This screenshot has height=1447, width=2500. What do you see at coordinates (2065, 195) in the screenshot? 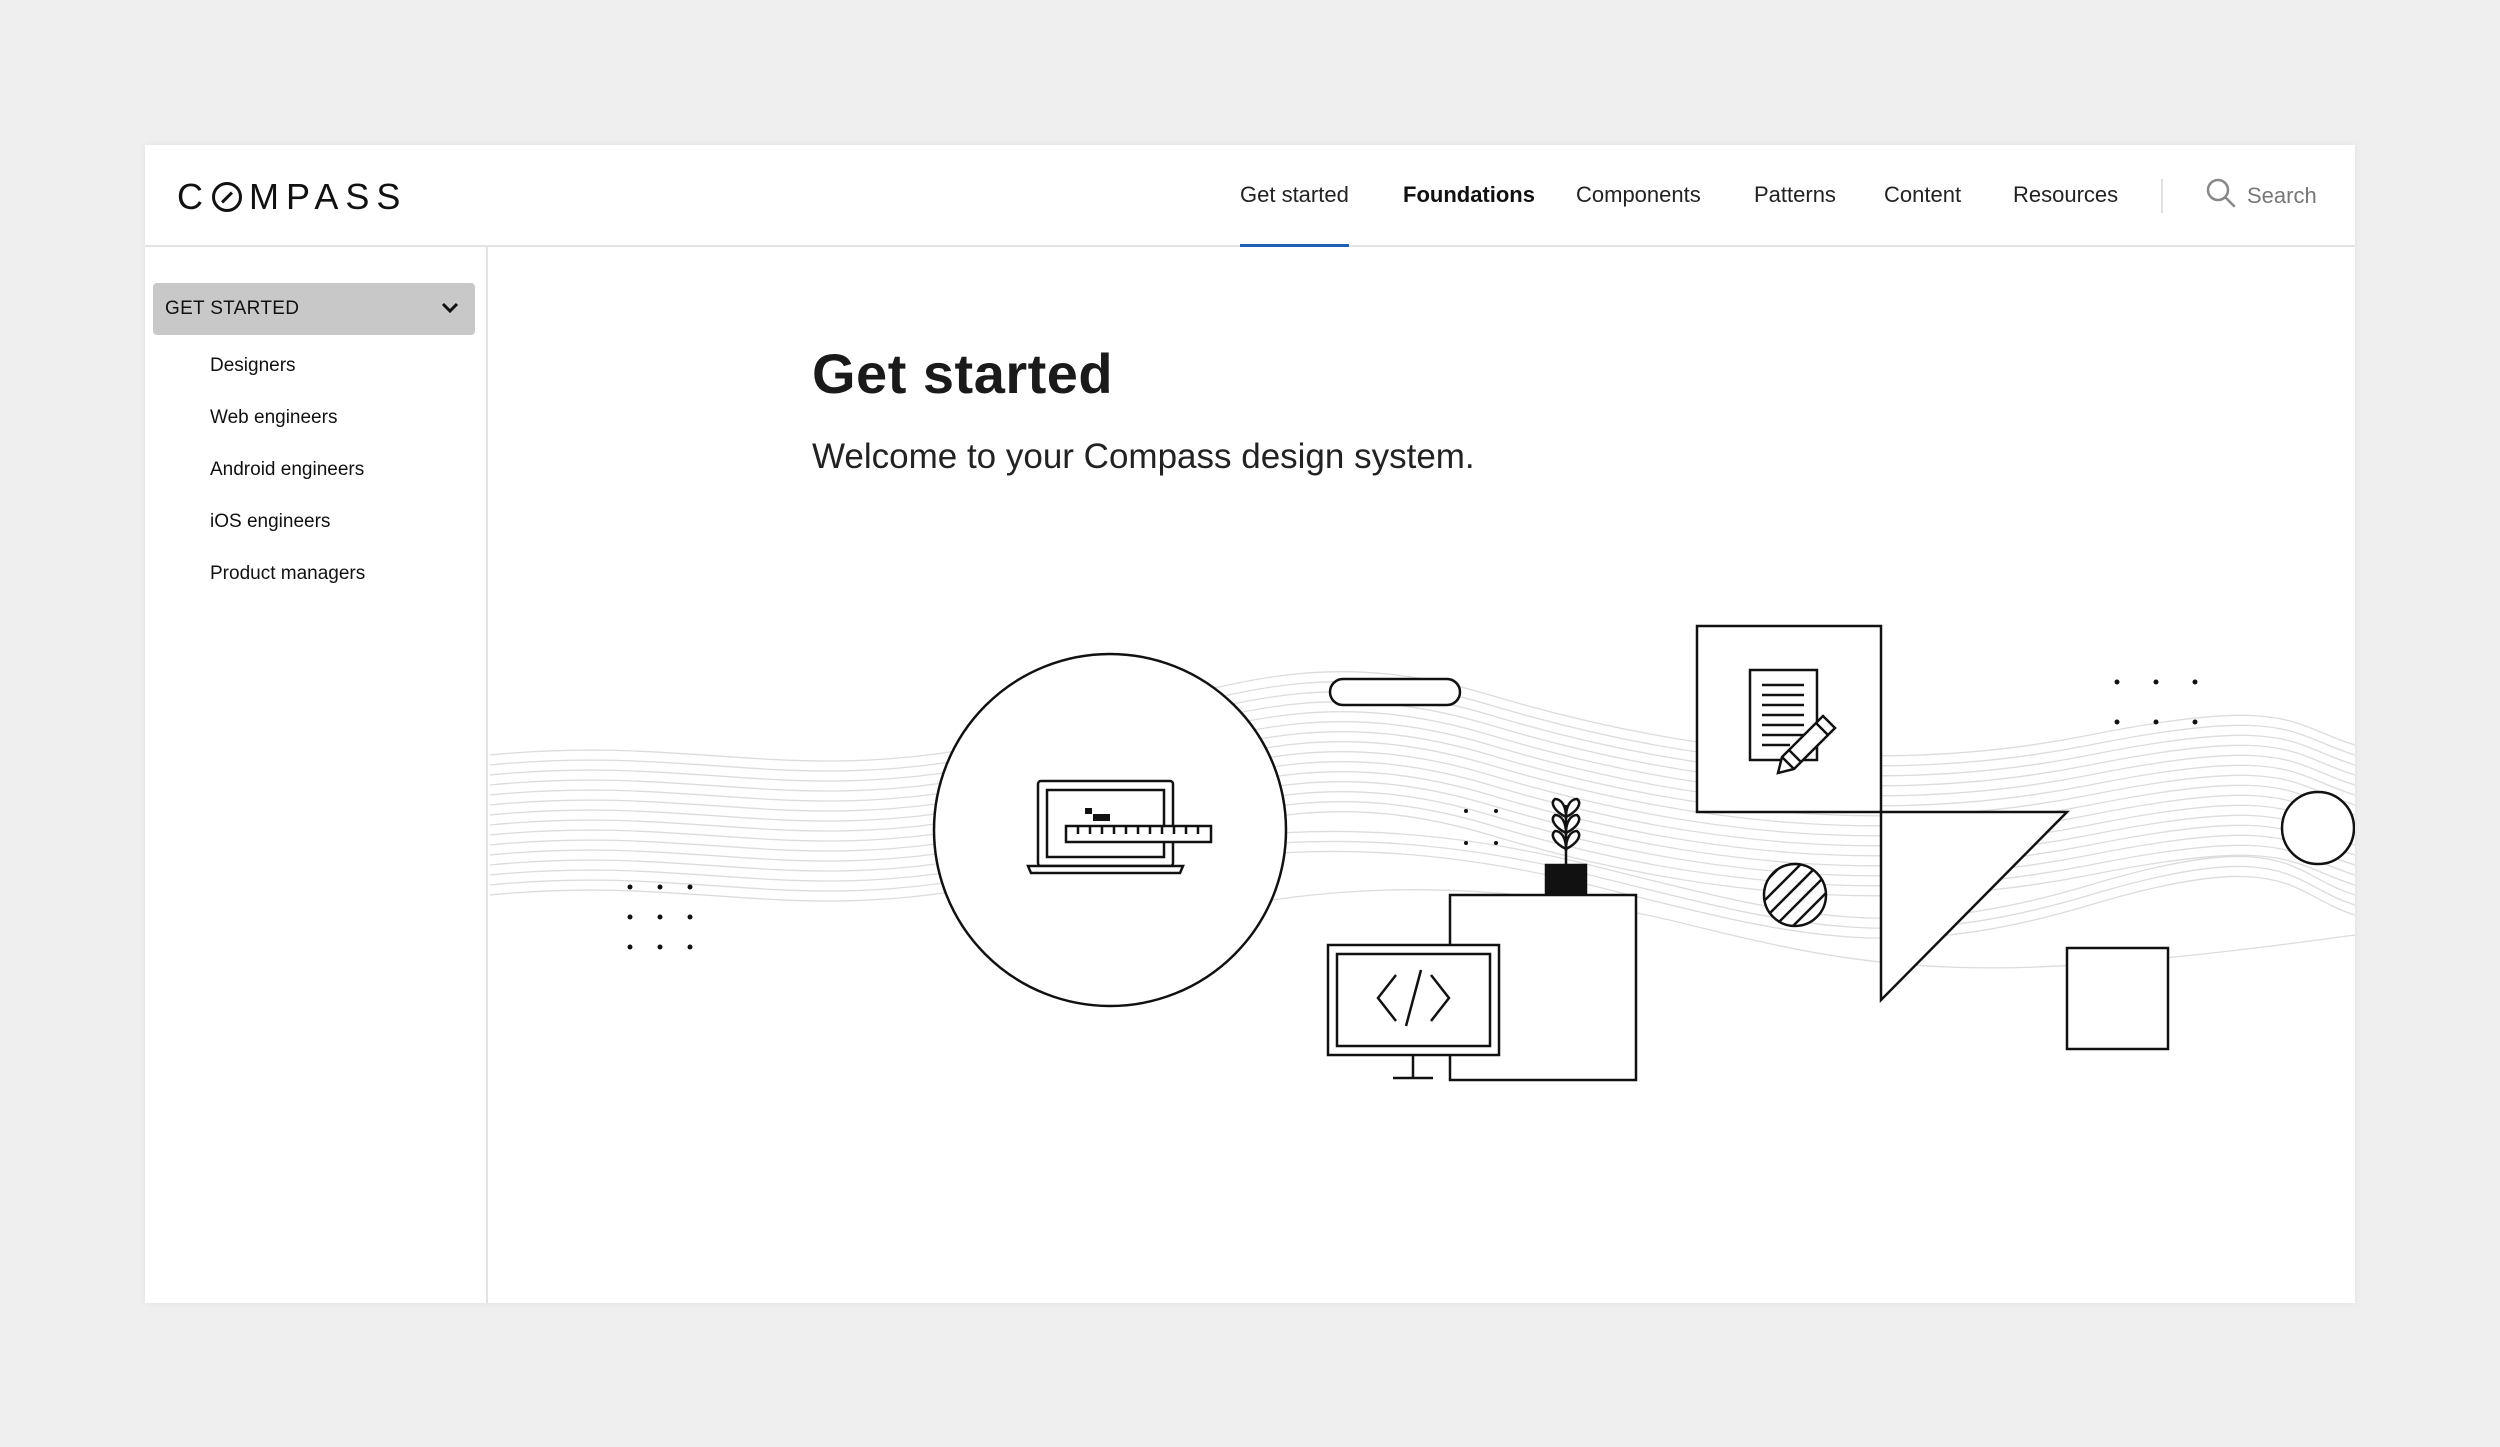
I see `nav-resources: Resources` at bounding box center [2065, 195].